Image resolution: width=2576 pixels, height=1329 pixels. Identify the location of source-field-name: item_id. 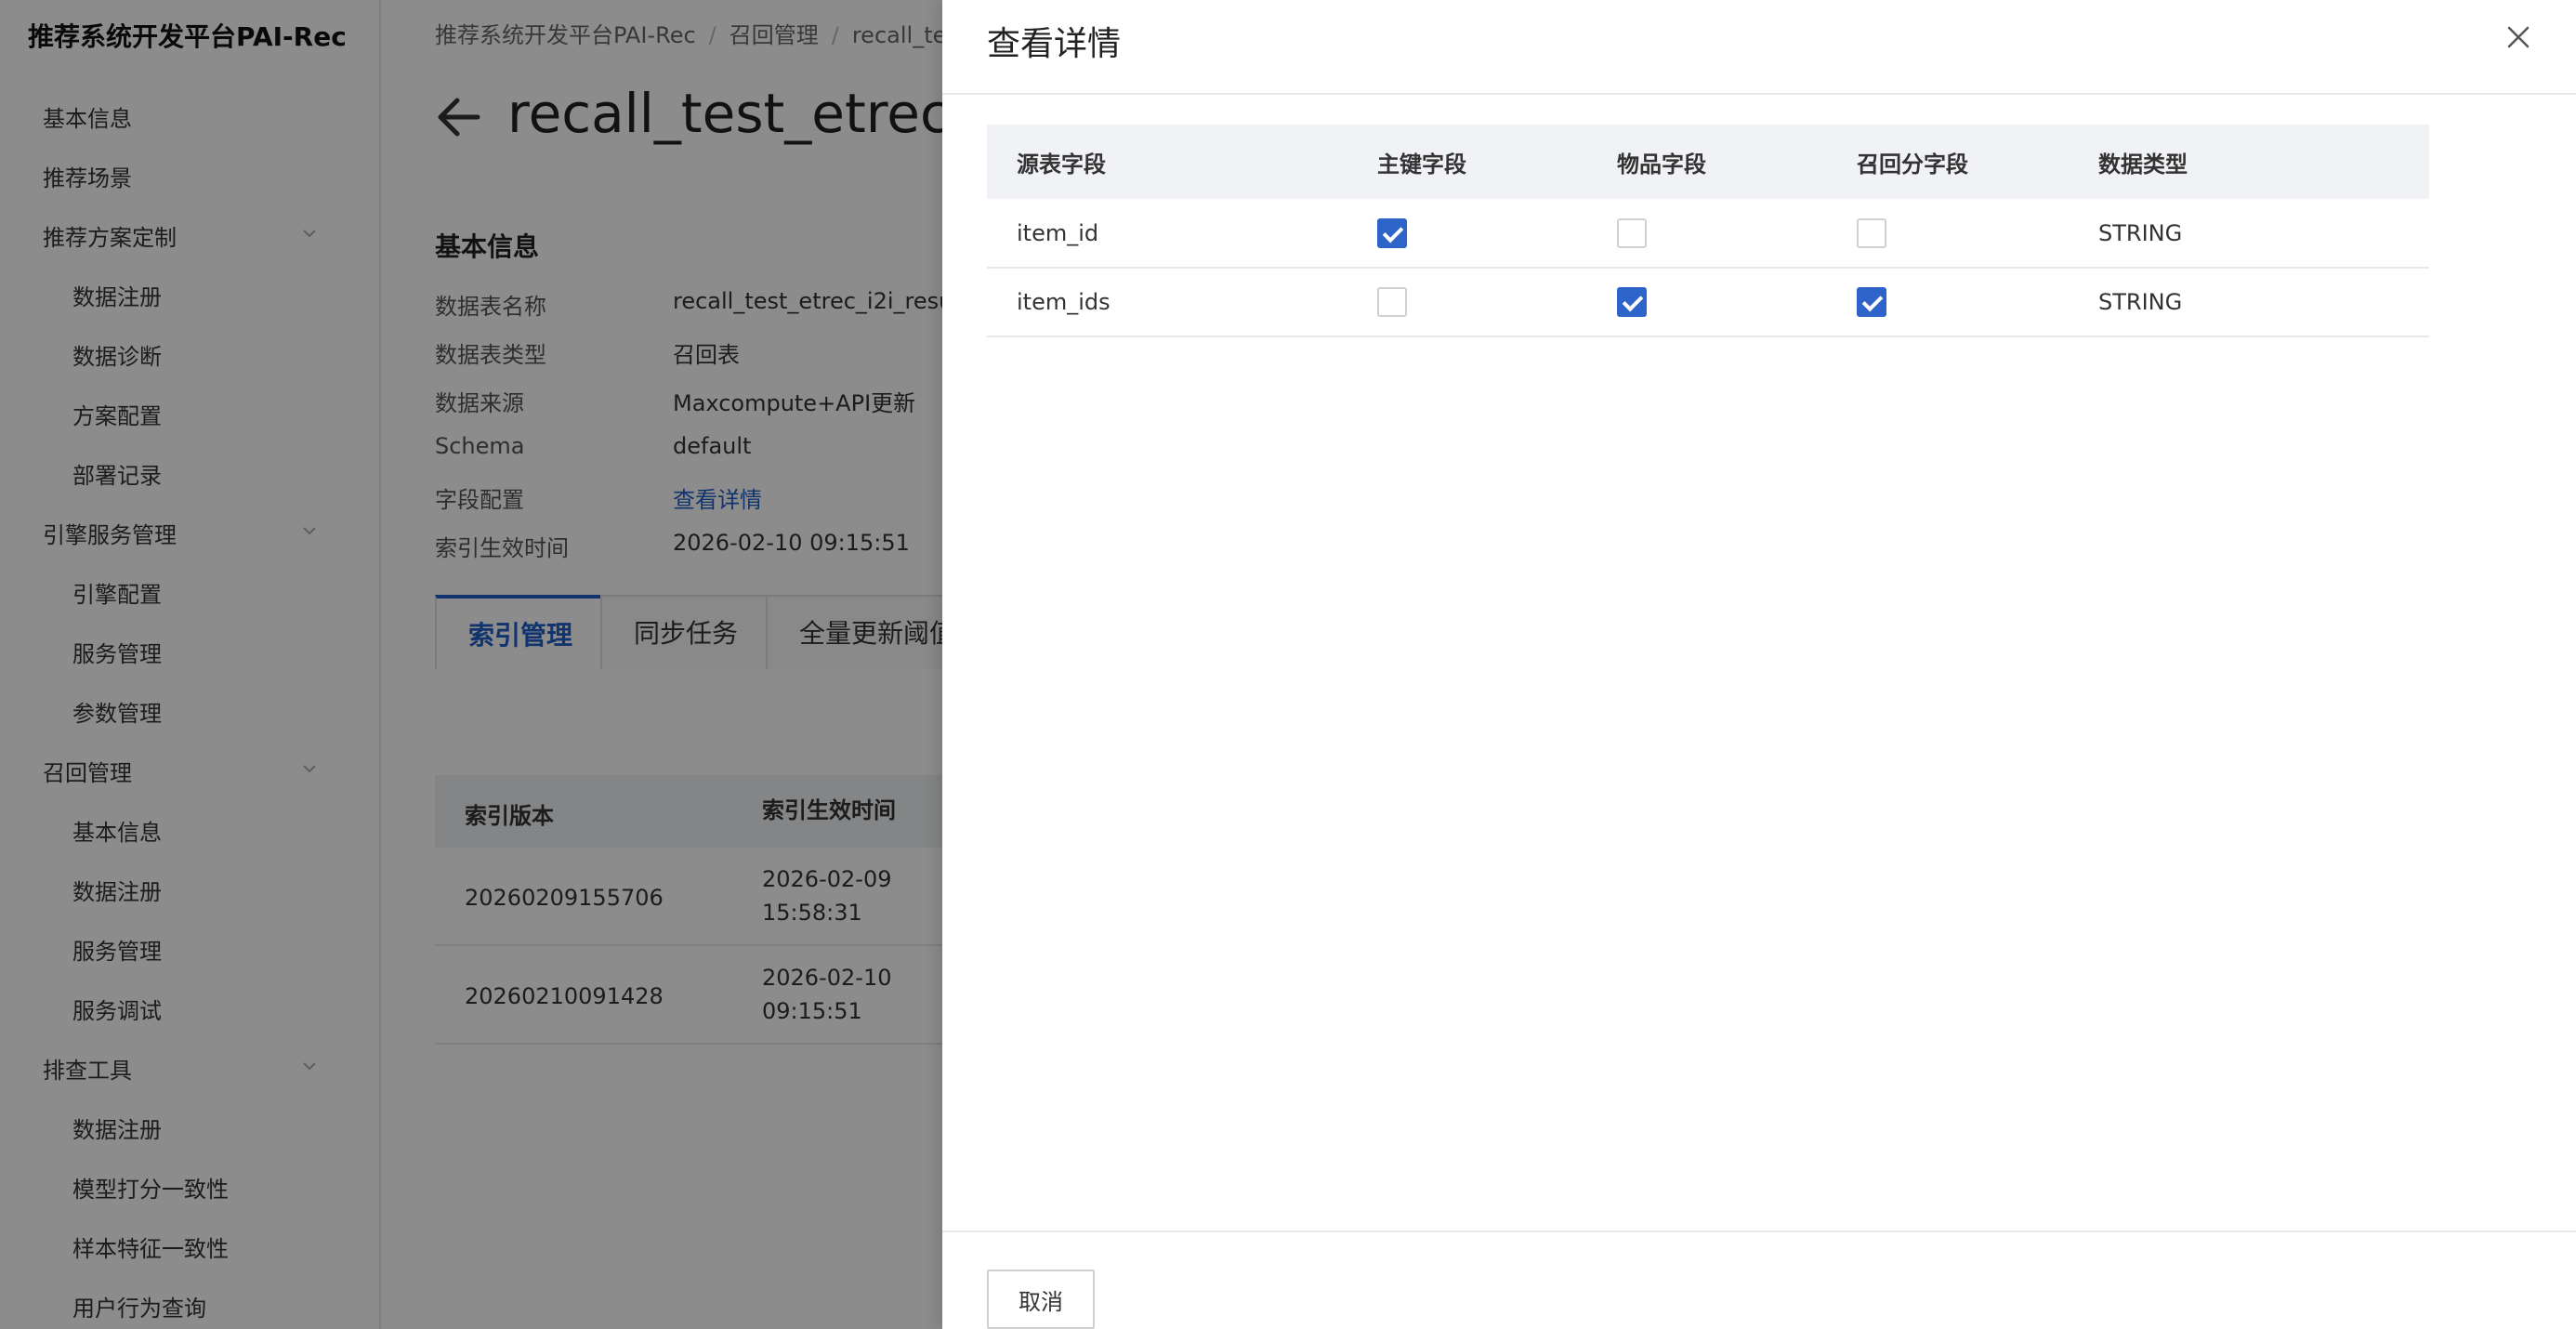
(1058, 232).